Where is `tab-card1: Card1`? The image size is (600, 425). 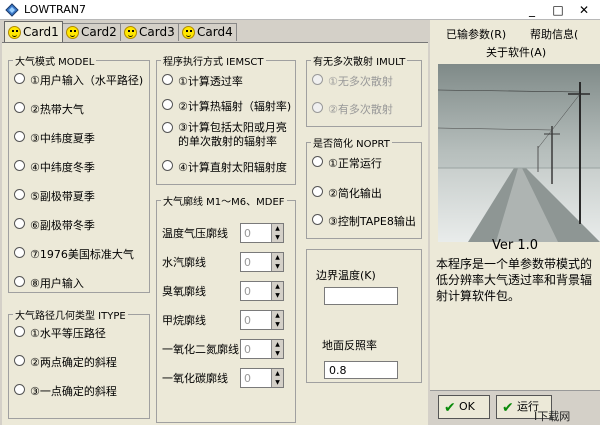
tab-card1: Card1 is located at coordinates (33, 31).